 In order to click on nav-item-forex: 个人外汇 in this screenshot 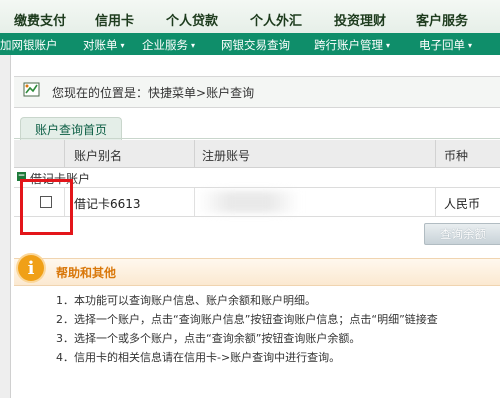, I will do `click(276, 19)`.